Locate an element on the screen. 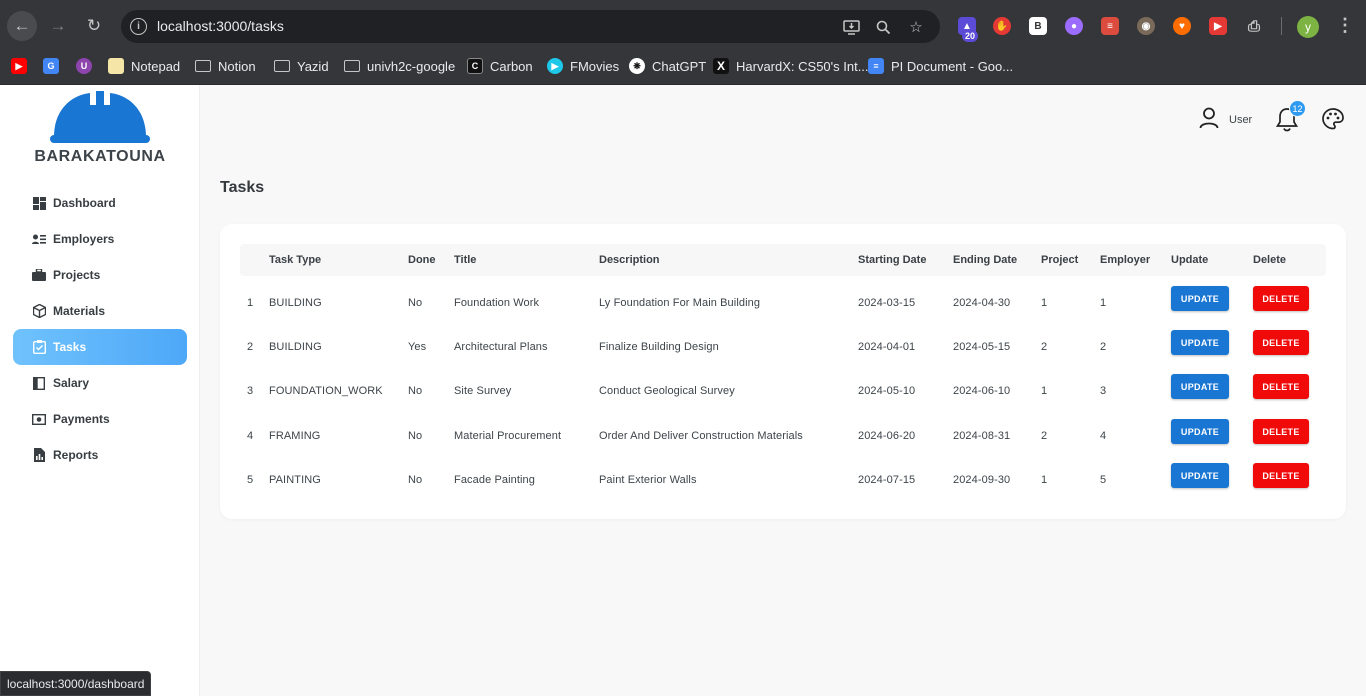 The height and width of the screenshot is (696, 1366). sidebar-item-label: Dashboard is located at coordinates (84, 203).